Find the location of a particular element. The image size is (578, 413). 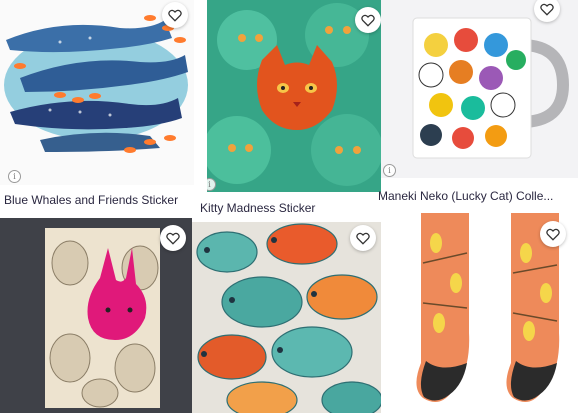

mug-artwork is located at coordinates (479, 89).